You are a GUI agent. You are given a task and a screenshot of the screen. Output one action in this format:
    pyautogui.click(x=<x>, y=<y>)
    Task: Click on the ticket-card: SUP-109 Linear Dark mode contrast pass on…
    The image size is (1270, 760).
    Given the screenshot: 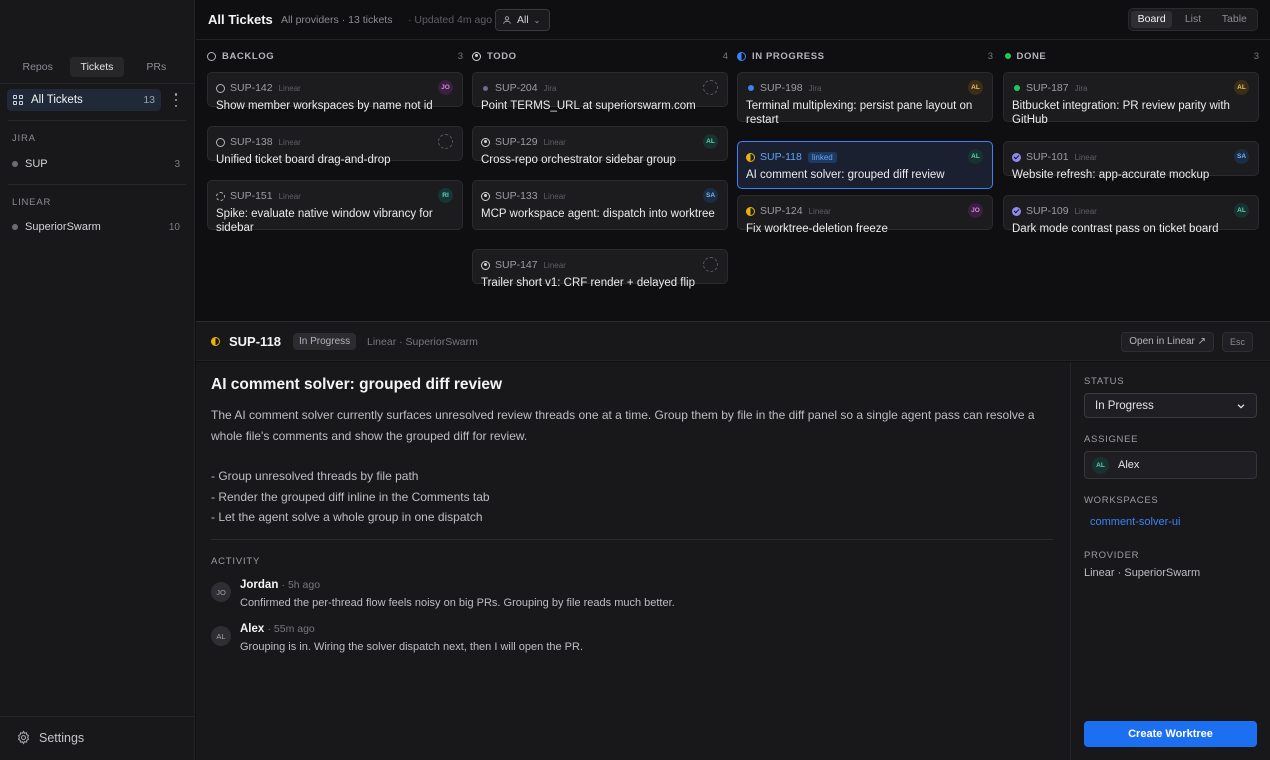 What is the action you would take?
    pyautogui.click(x=1131, y=215)
    